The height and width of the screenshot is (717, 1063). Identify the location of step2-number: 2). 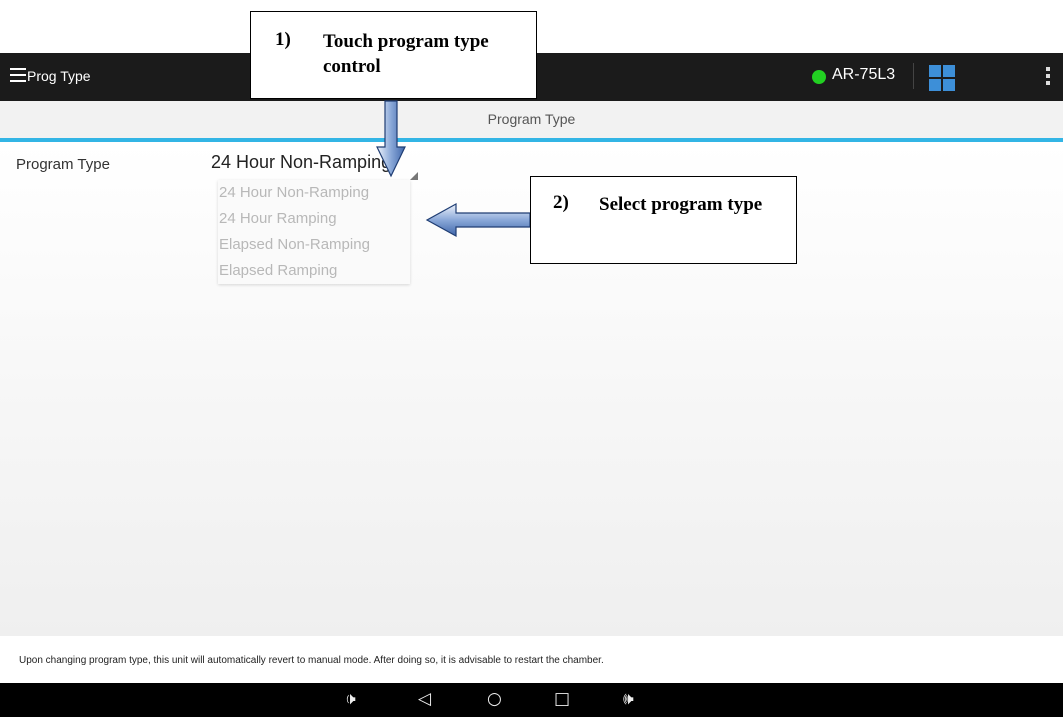
(561, 202).